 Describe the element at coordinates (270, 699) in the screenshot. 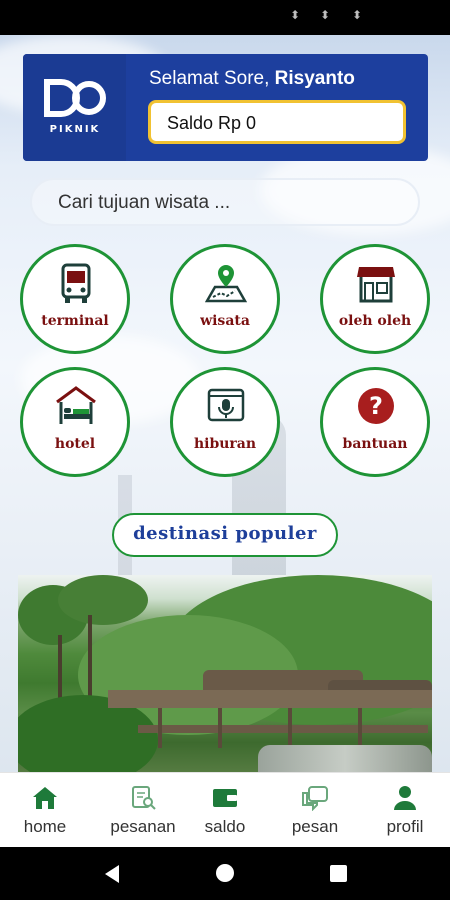

I see `scene-deck` at that location.